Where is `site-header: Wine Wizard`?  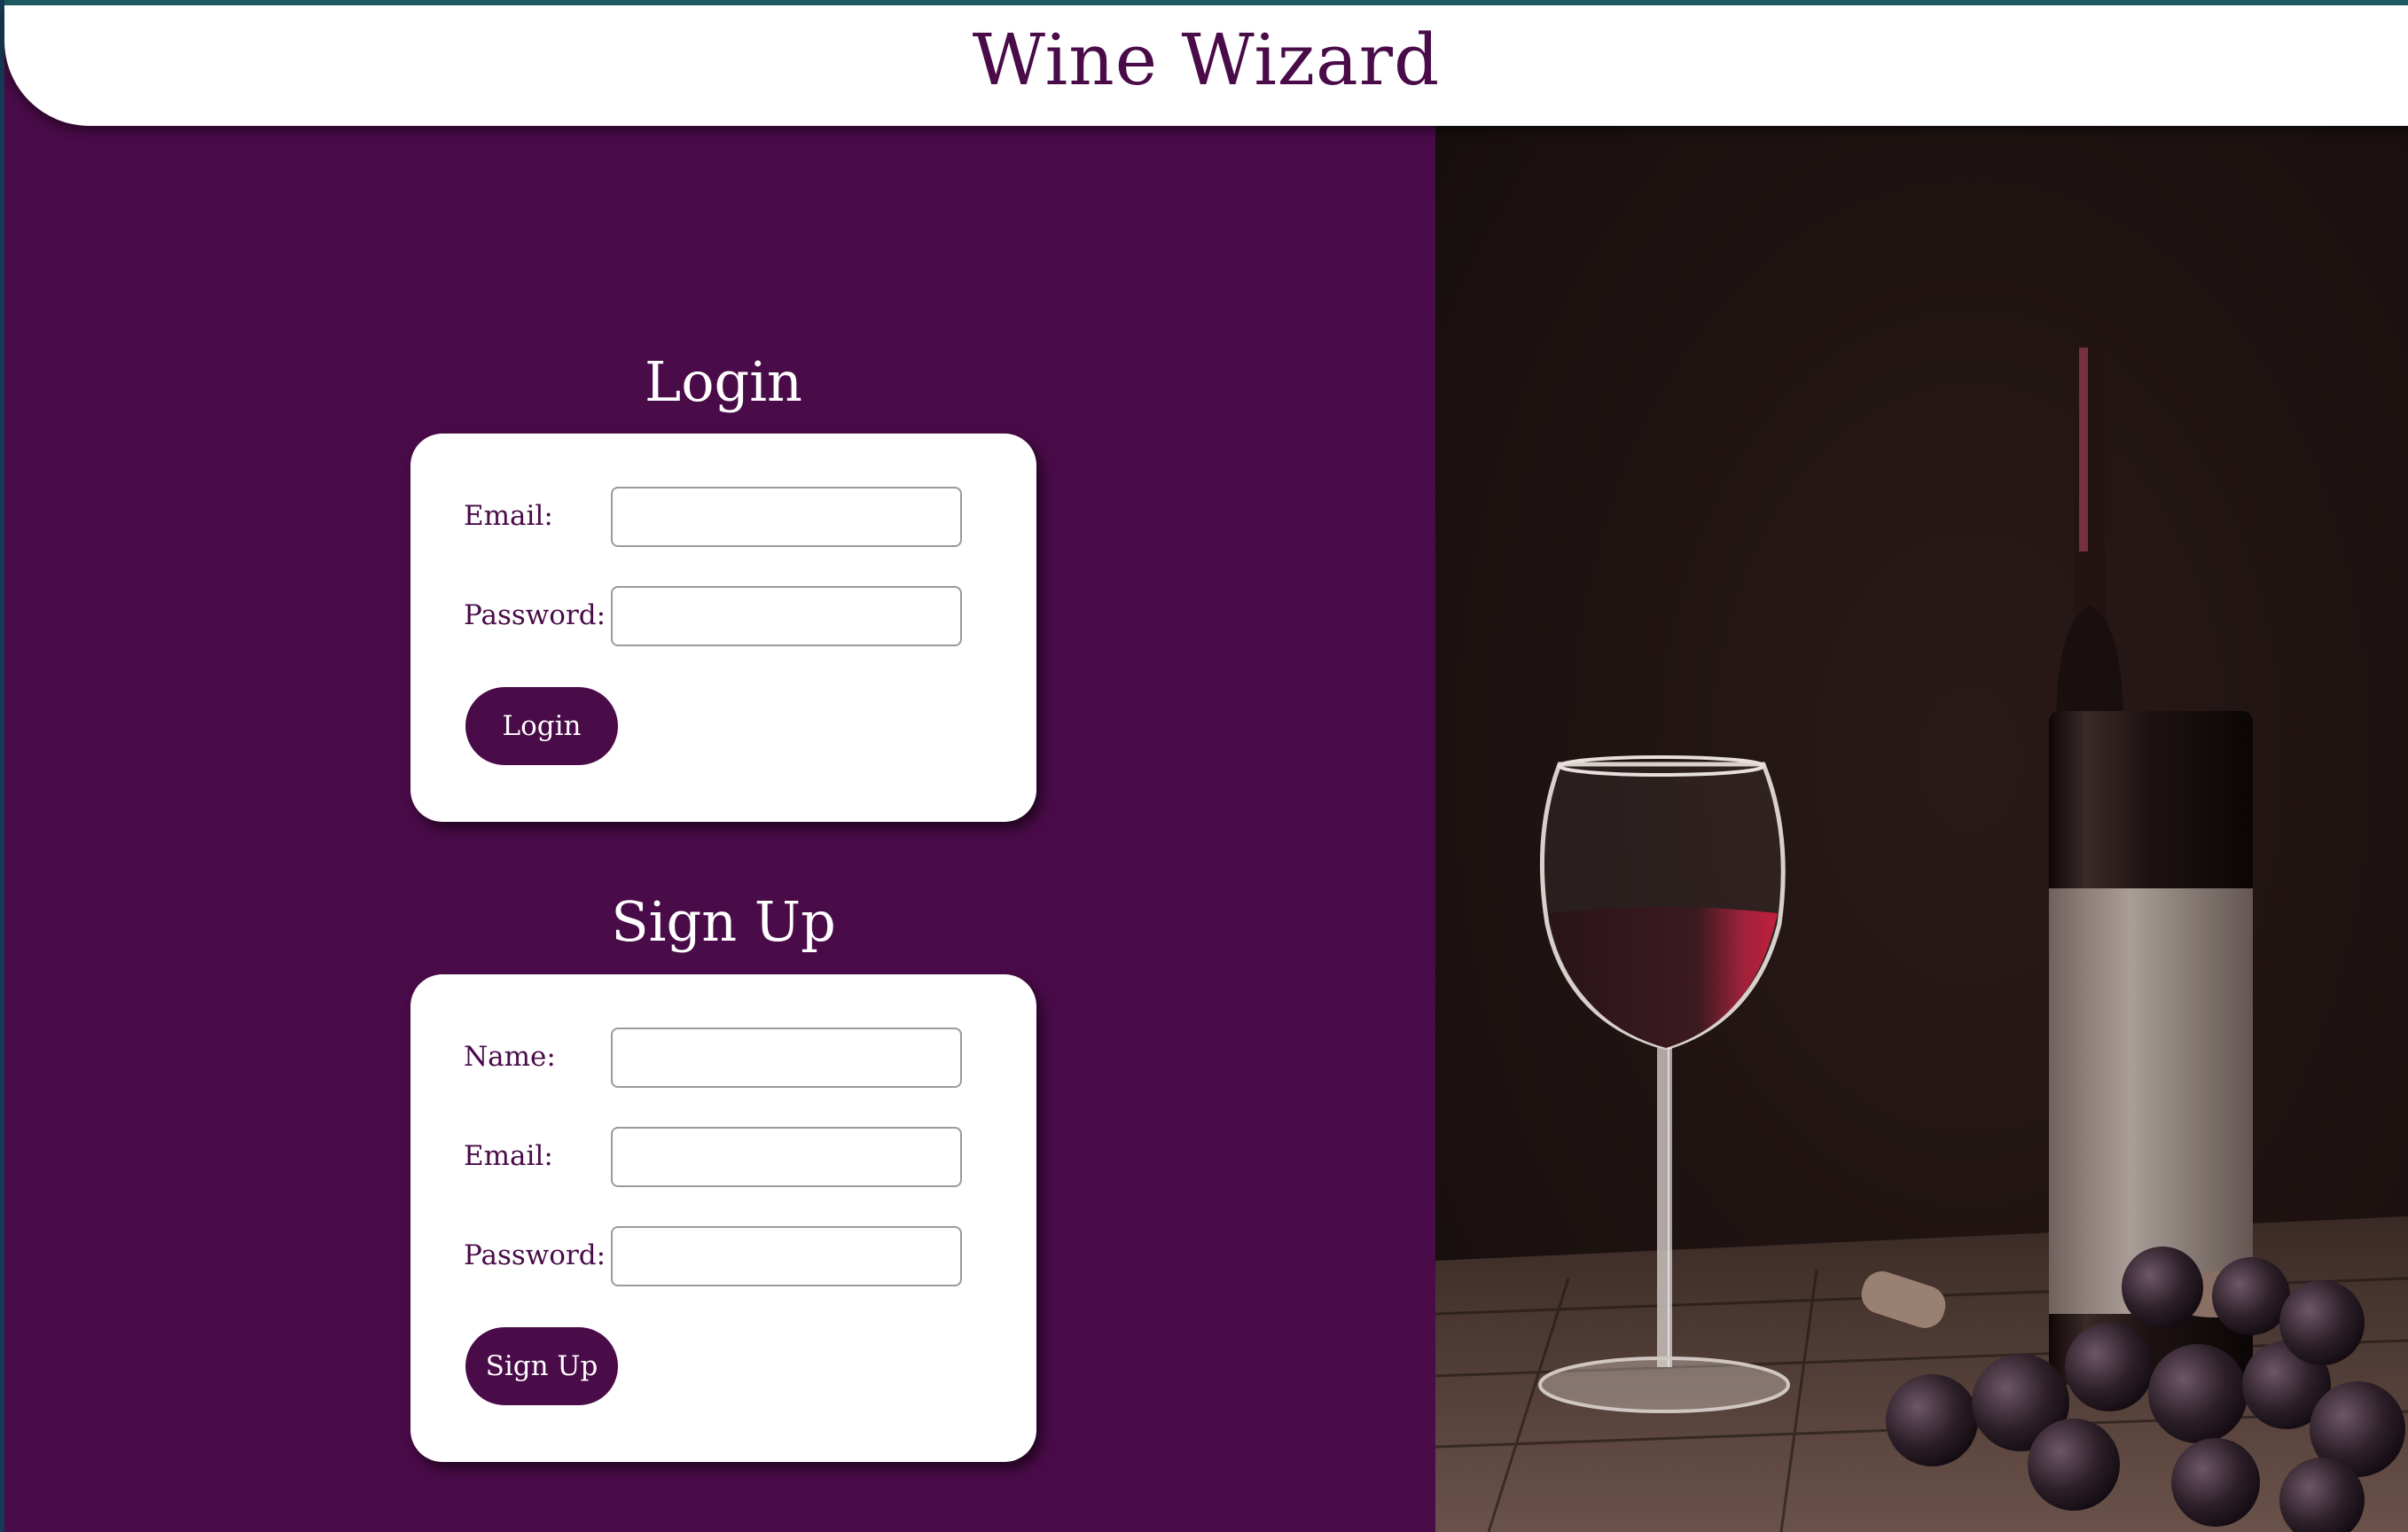
site-header: Wine Wizard is located at coordinates (1206, 66).